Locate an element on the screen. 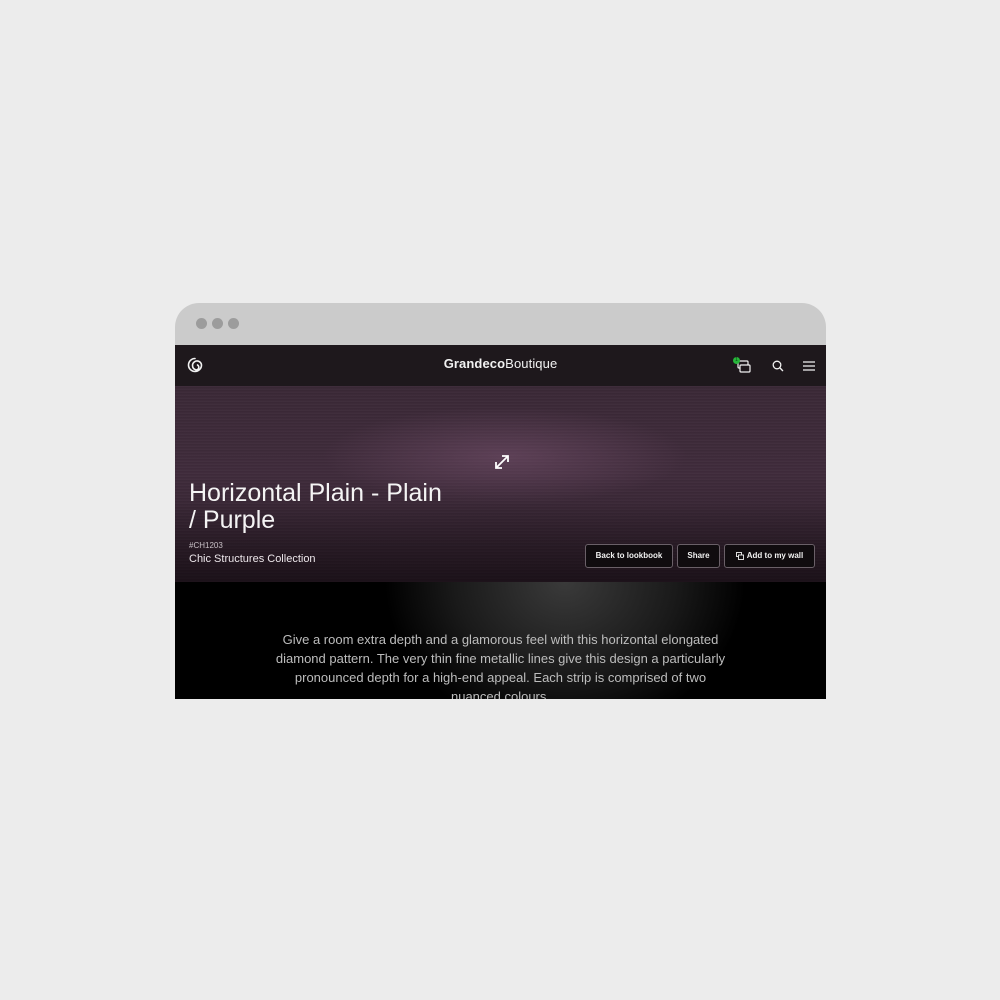  brand-logo: GrandecoBoutique is located at coordinates (500, 363).